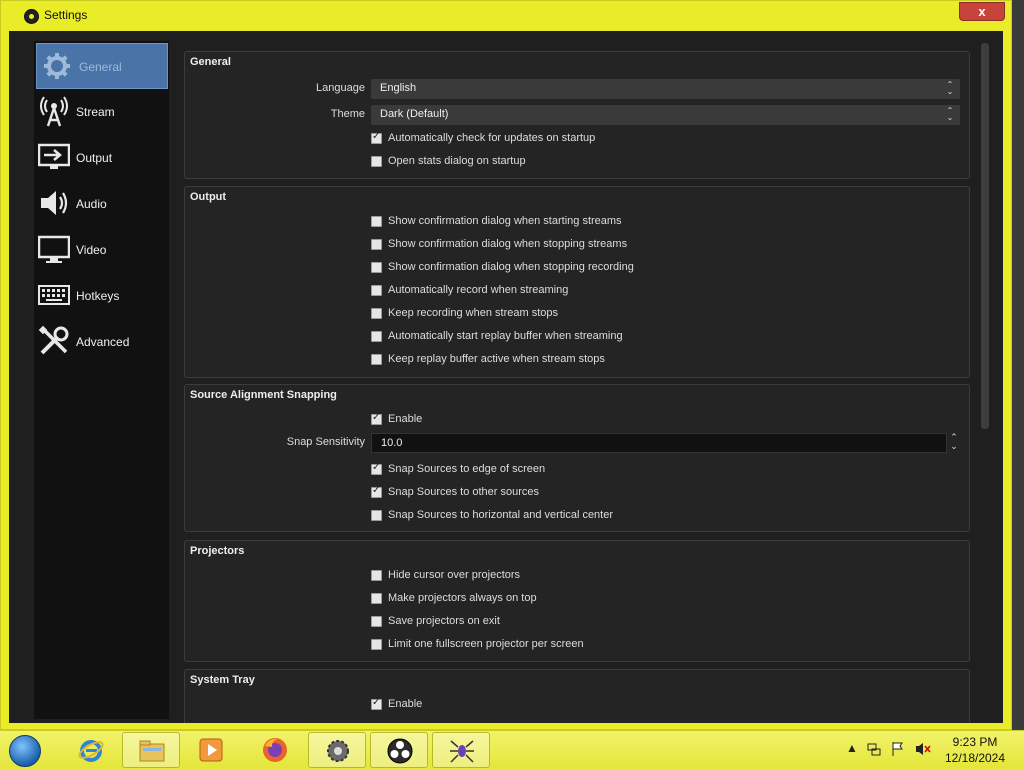 This screenshot has width=1024, height=769. Describe the element at coordinates (852, 748) in the screenshot. I see `show-hidden-icons-icon: ▲` at that location.